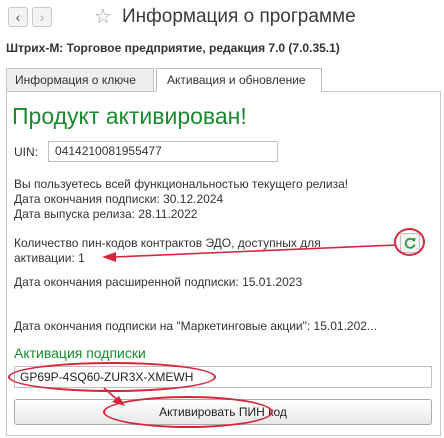  I want to click on back-arrow-icon: ‹, so click(18, 17).